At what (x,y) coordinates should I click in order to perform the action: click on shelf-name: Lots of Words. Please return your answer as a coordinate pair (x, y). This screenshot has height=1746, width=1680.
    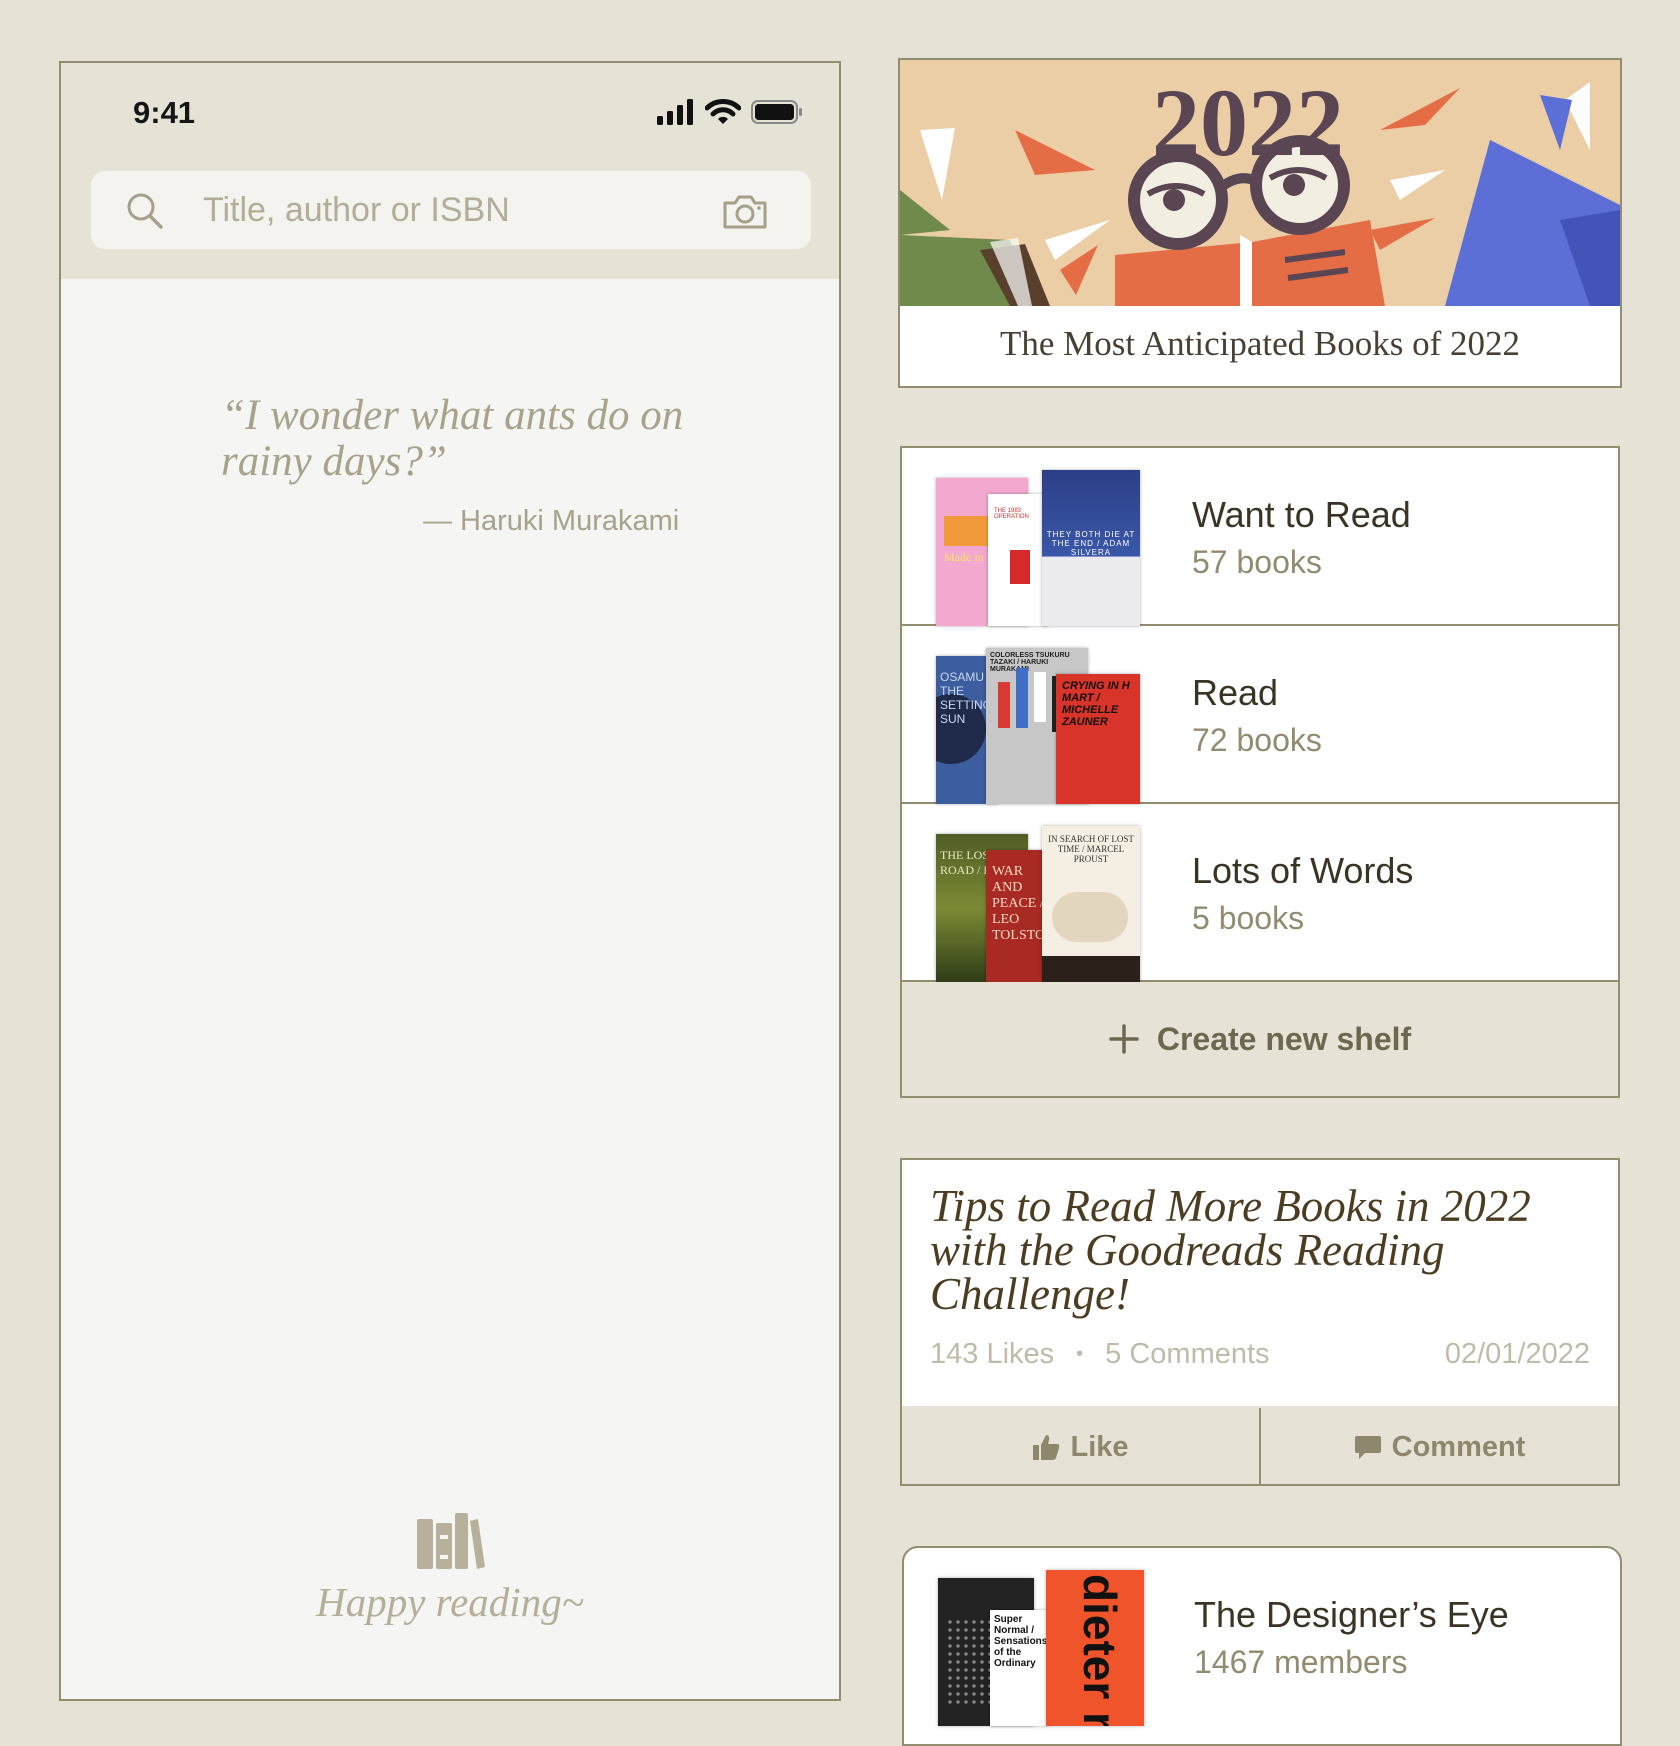
    Looking at the image, I should click on (1303, 870).